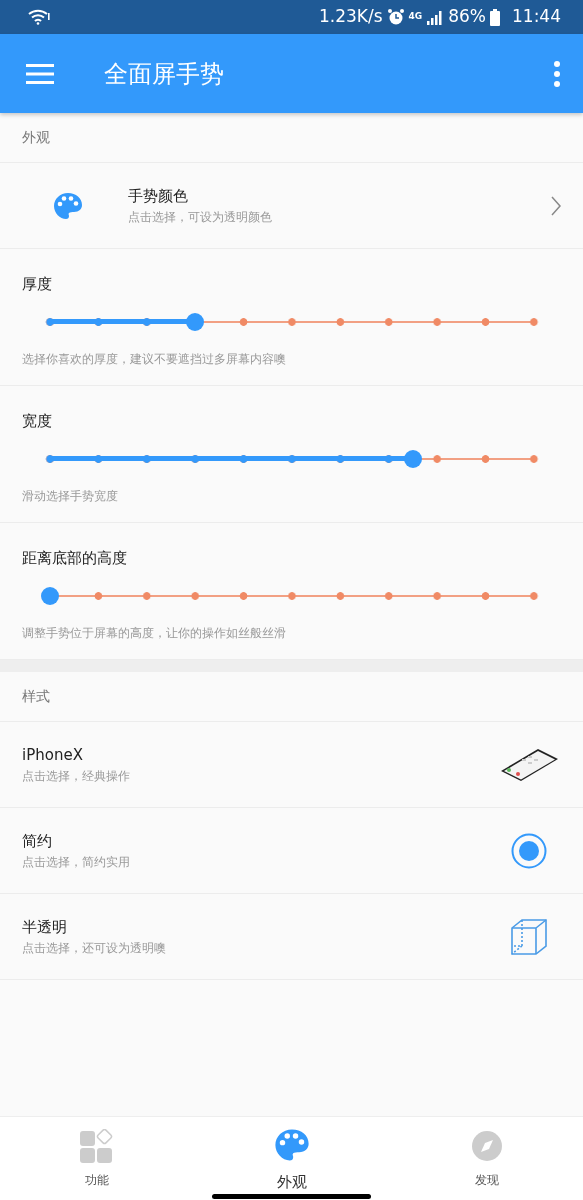  What do you see at coordinates (164, 74) in the screenshot?
I see `app-title: 全面屏手势` at bounding box center [164, 74].